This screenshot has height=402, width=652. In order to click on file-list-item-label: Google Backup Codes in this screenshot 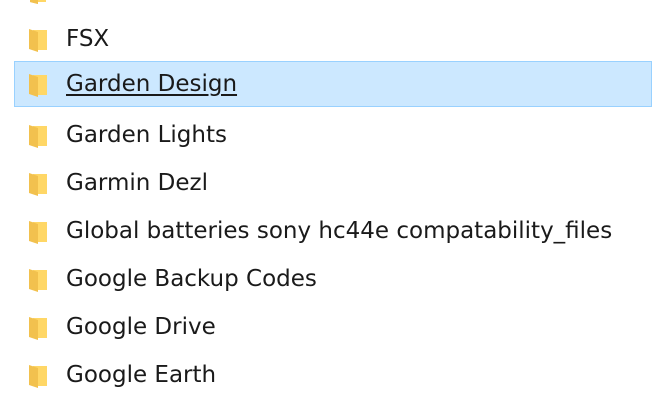, I will do `click(191, 279)`.